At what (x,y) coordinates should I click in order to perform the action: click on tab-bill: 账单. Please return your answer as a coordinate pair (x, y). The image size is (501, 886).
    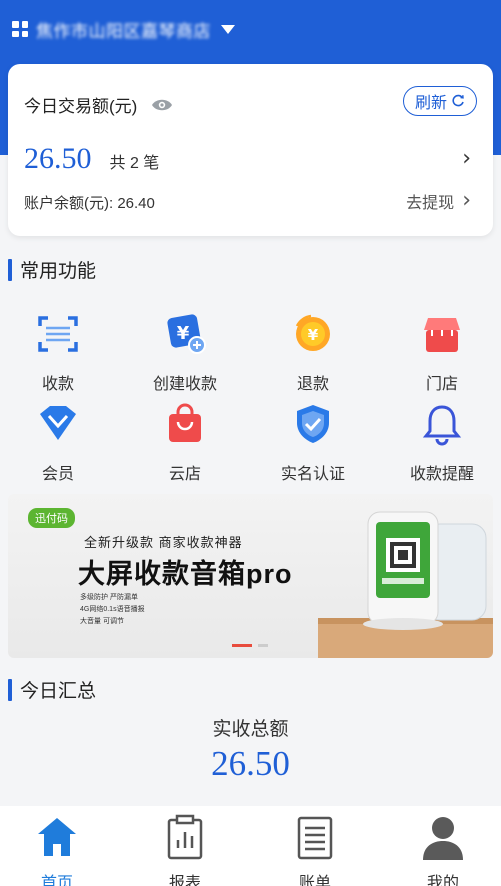
    Looking at the image, I should click on (315, 850).